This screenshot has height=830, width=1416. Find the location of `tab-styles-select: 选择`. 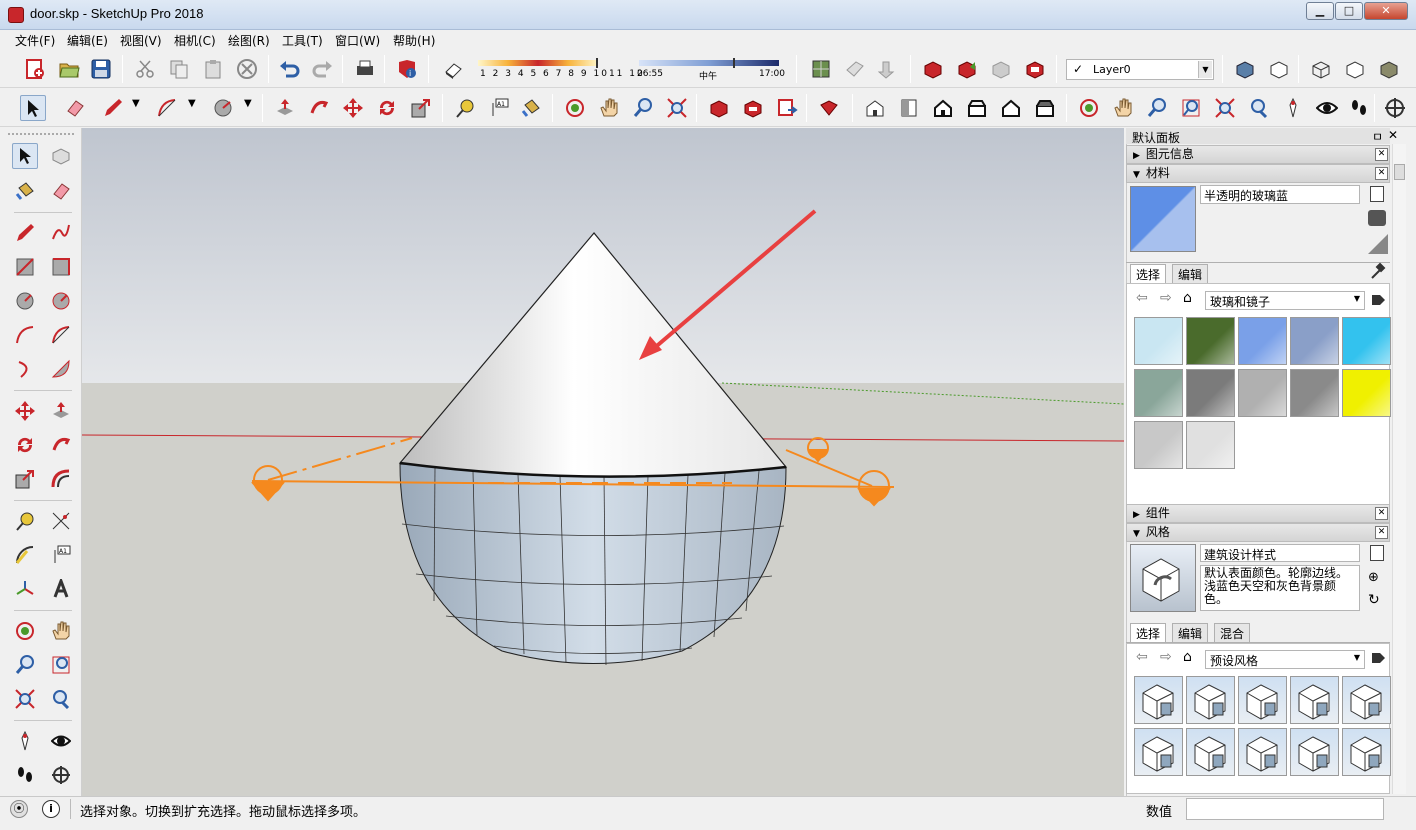

tab-styles-select: 选择 is located at coordinates (1148, 632).